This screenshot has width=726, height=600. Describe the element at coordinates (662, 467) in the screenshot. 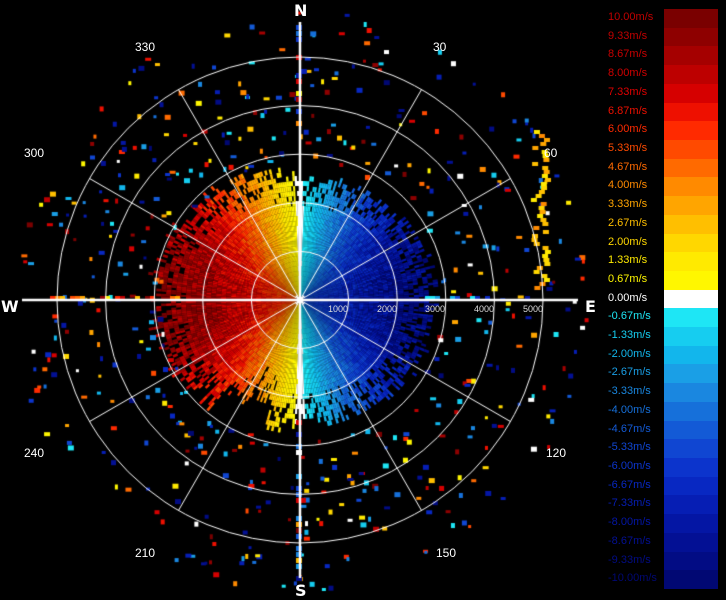

I see `legend-item: -6.00m/s` at that location.